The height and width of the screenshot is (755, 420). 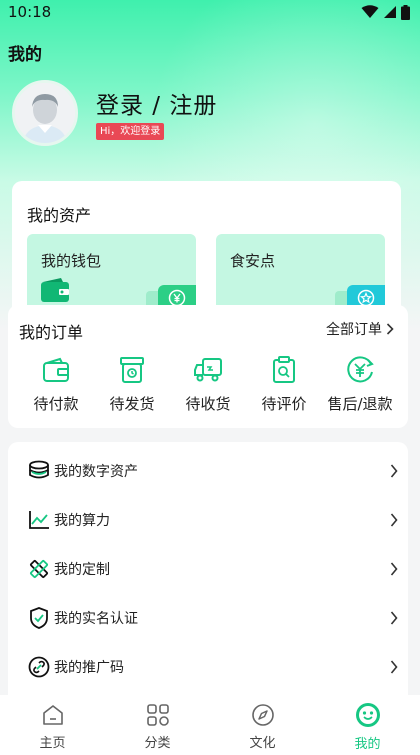 What do you see at coordinates (262, 743) in the screenshot?
I see `tab-culture-label: 文化` at bounding box center [262, 743].